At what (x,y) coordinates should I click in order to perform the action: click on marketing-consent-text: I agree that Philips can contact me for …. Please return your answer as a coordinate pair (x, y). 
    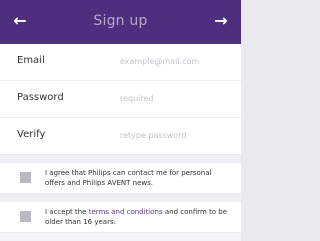
    Looking at the image, I should click on (128, 178).